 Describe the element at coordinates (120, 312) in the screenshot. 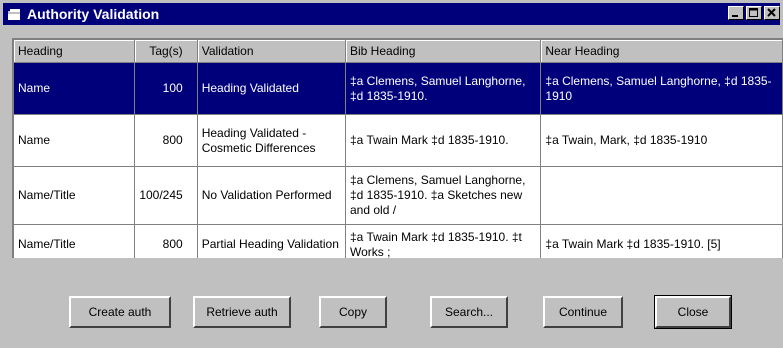

I see `create-auth-button: Create auth` at that location.